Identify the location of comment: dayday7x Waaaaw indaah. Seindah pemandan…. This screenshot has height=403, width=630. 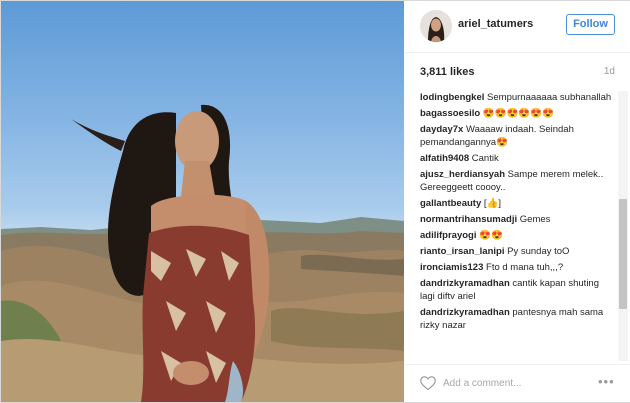
(518, 136).